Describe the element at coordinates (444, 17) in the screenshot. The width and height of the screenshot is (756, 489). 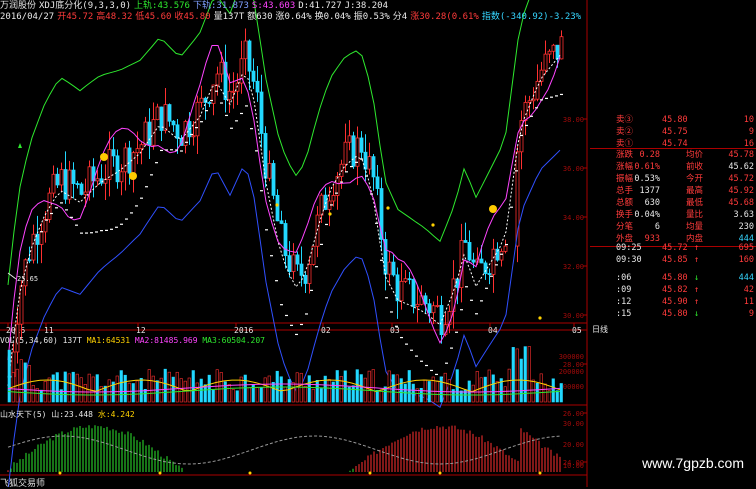
I see `header-field: 涨30.28(0.61%` at that location.